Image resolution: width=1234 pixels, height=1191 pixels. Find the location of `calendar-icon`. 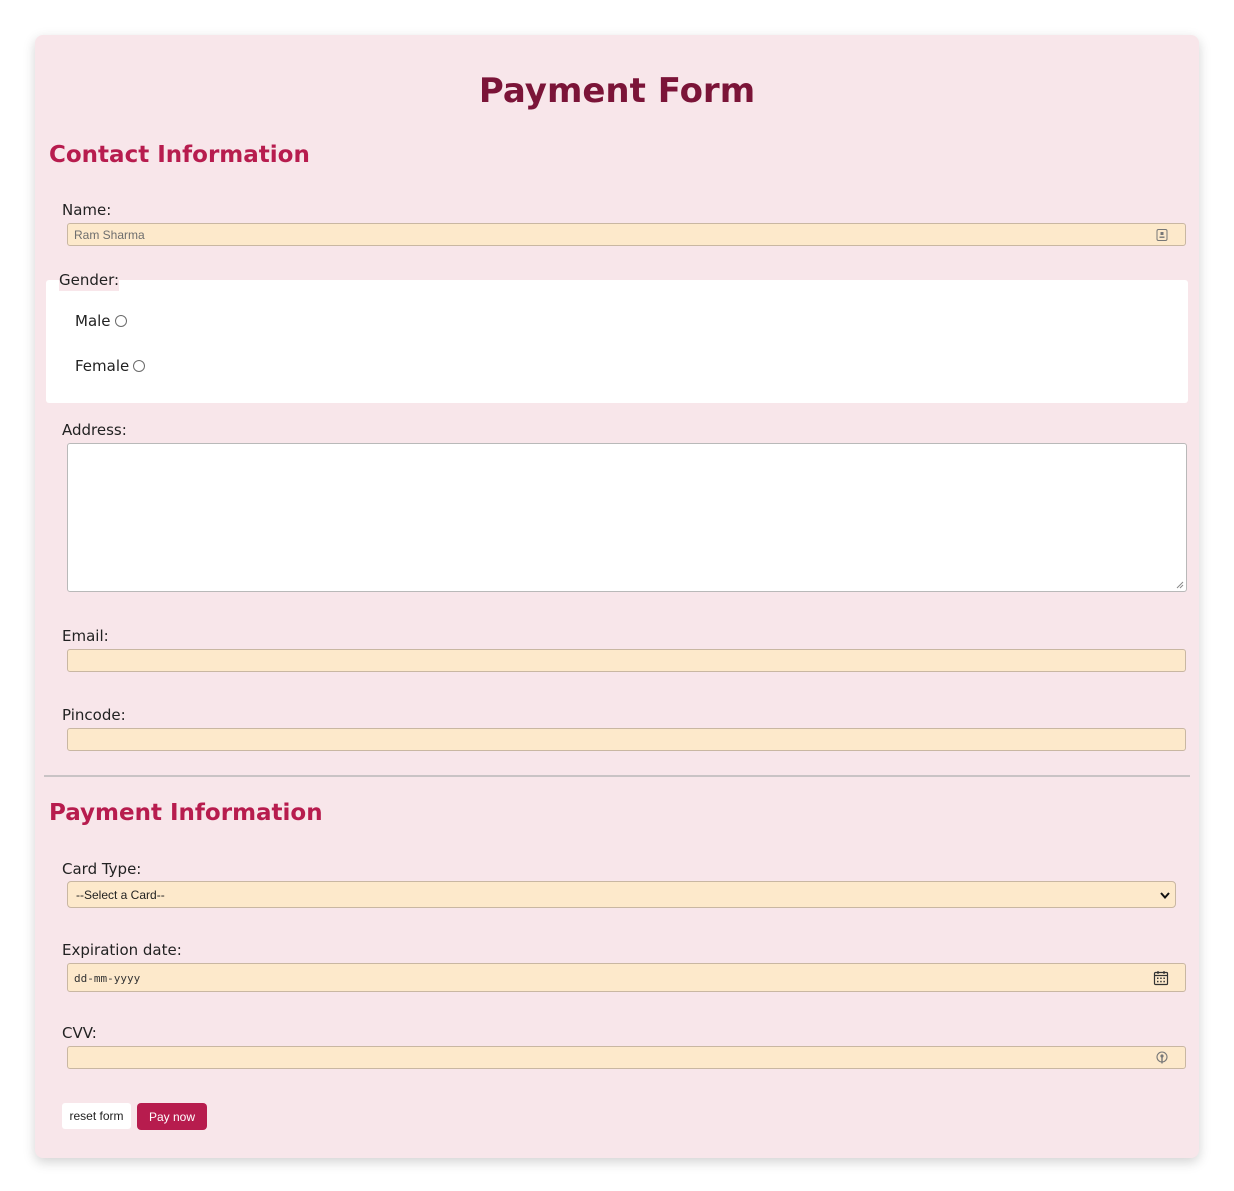

calendar-icon is located at coordinates (1161, 978).